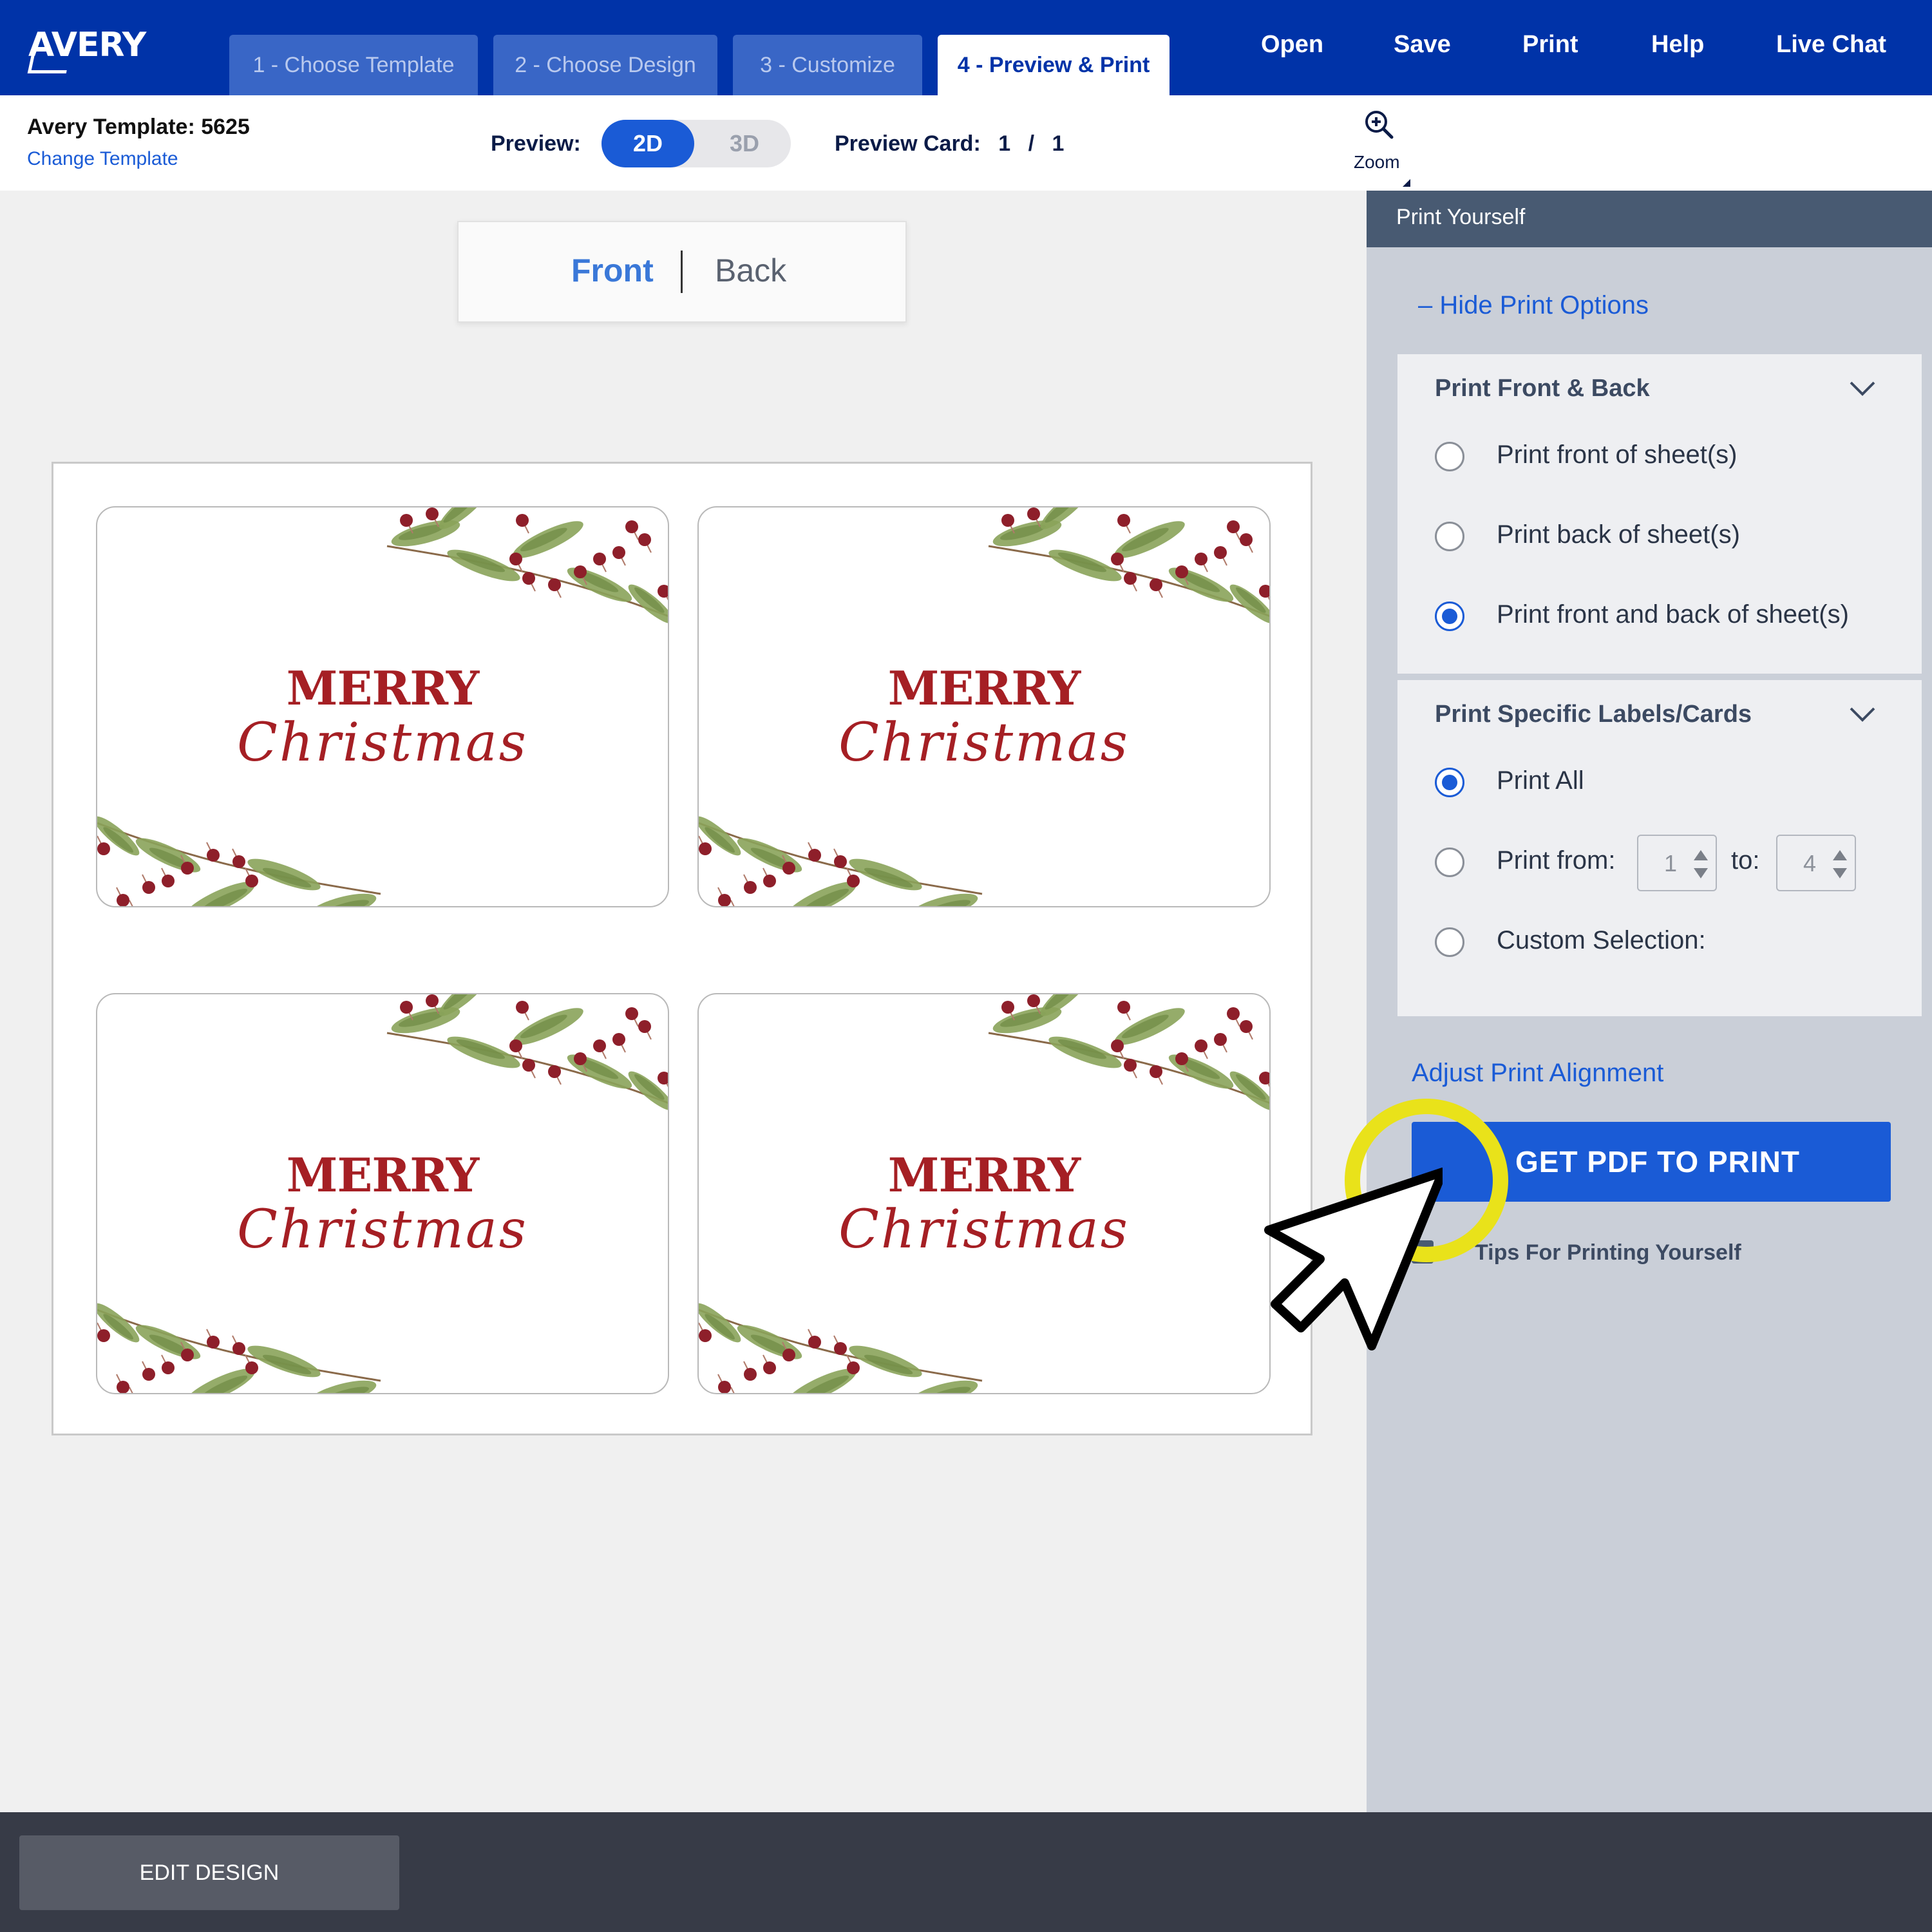 This screenshot has width=1932, height=1932. What do you see at coordinates (750, 270) in the screenshot?
I see `back-tab: Back` at bounding box center [750, 270].